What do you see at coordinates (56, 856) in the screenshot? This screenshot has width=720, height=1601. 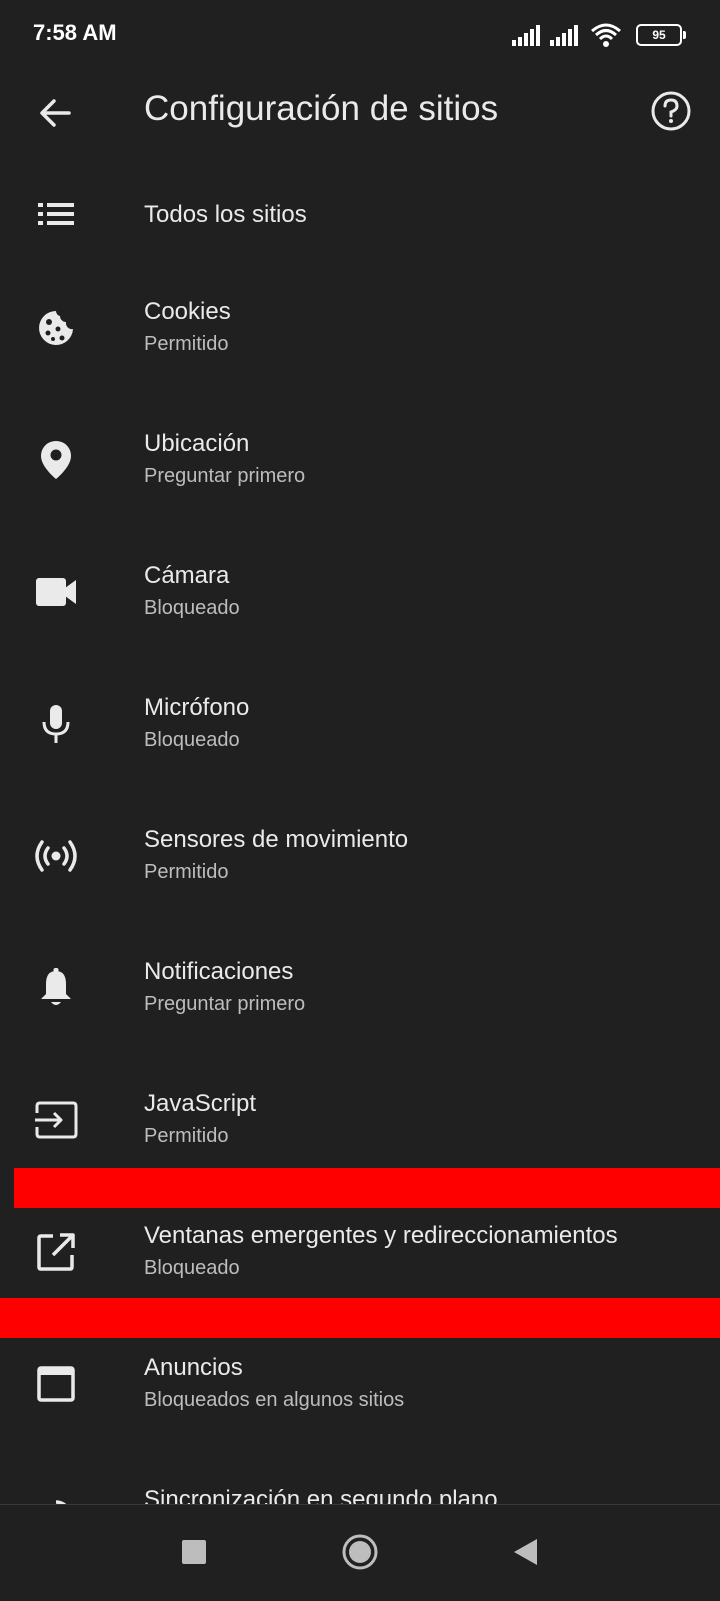 I see `motion-sensor-icon` at bounding box center [56, 856].